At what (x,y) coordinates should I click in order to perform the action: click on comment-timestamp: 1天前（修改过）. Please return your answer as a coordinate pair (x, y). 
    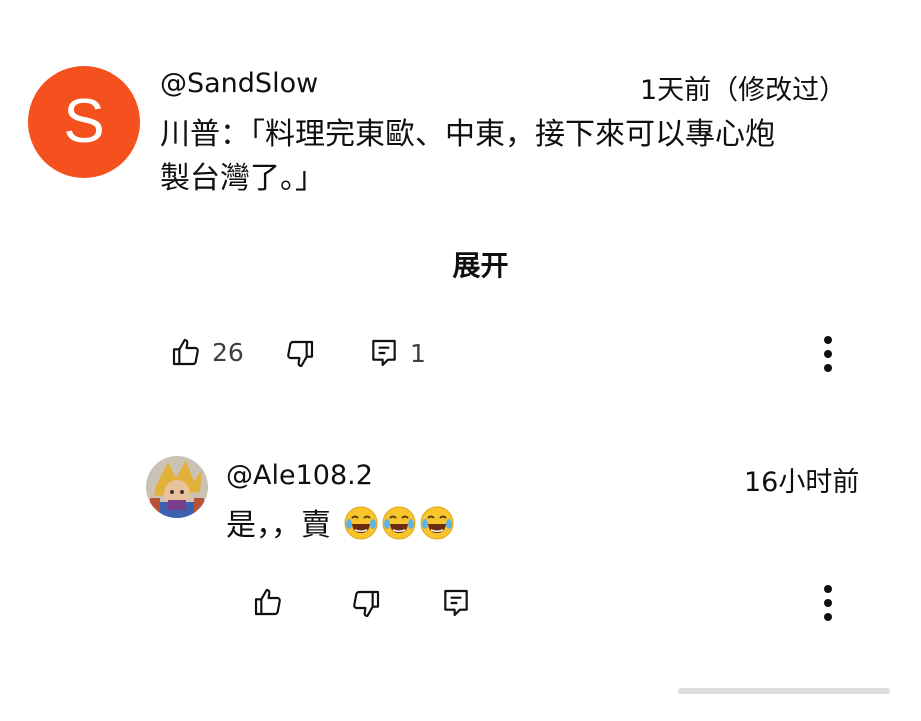
    Looking at the image, I should click on (743, 90).